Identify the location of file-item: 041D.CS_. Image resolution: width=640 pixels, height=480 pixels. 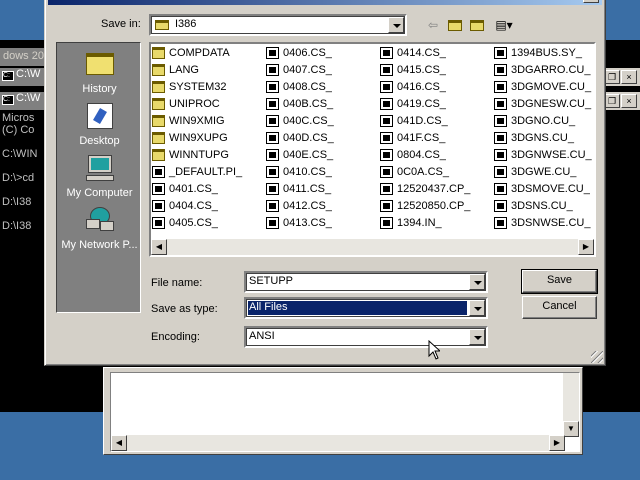
(413, 121).